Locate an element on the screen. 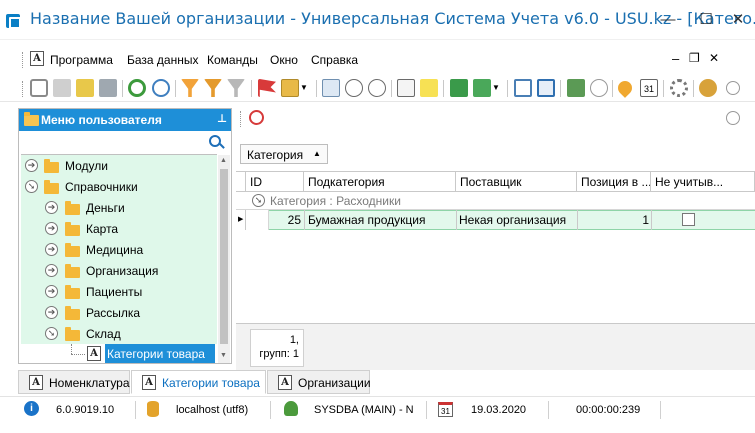 This screenshot has height=433, width=755. user-menu-title: Меню пользователя is located at coordinates (101, 120).